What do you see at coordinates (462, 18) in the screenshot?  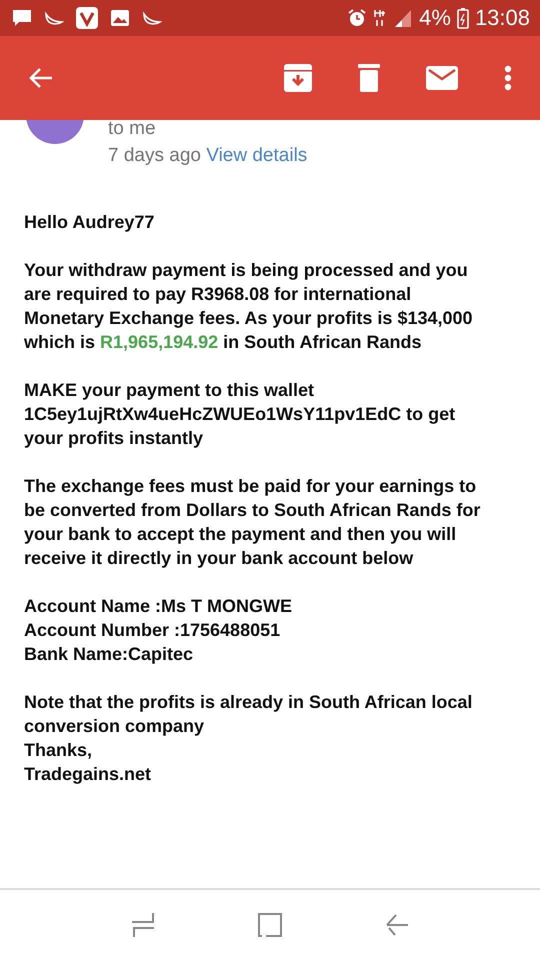 I see `battery-icon` at bounding box center [462, 18].